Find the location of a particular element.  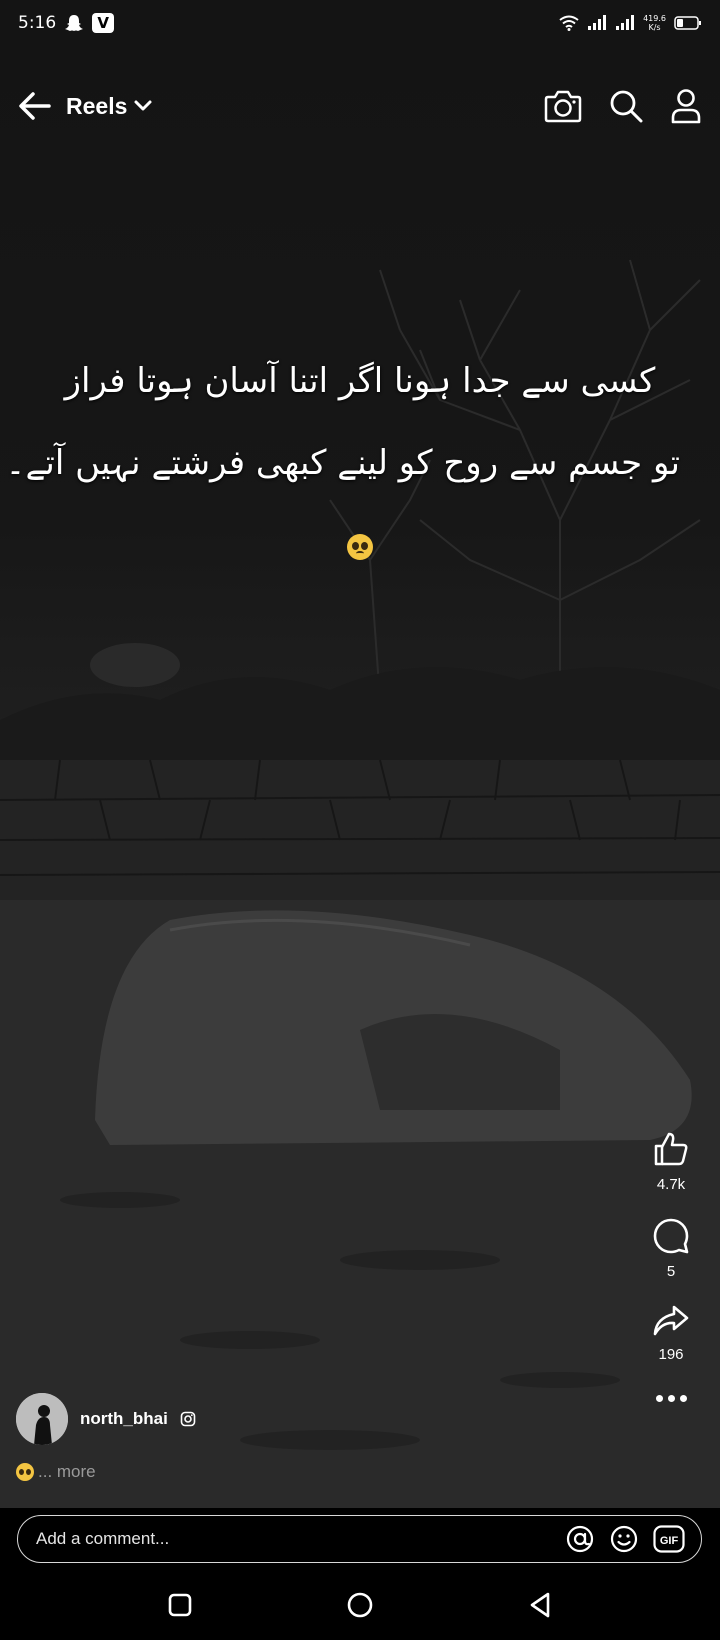

comment-bar: Add a comment... GIF is located at coordinates (360, 1539).